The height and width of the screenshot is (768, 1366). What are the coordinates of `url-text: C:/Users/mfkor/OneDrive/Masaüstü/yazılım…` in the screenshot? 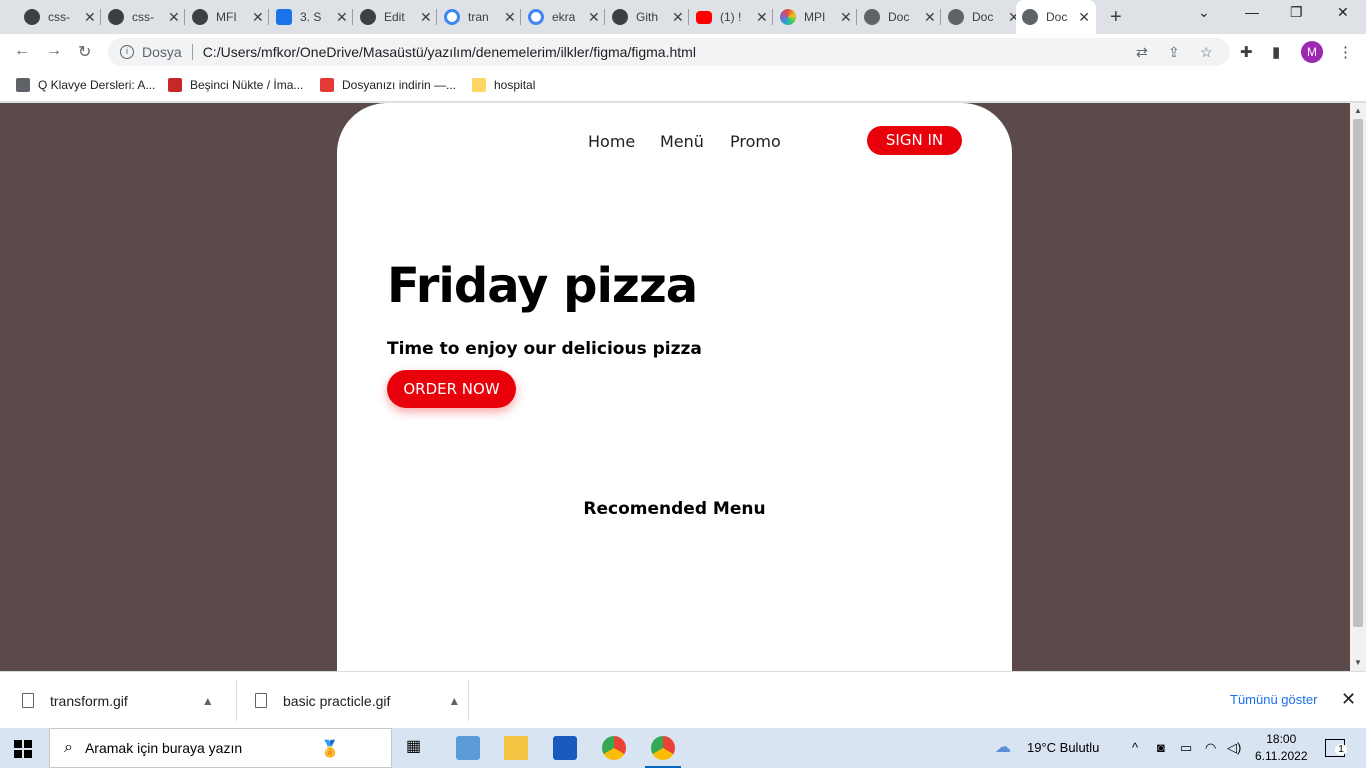 It's located at (449, 52).